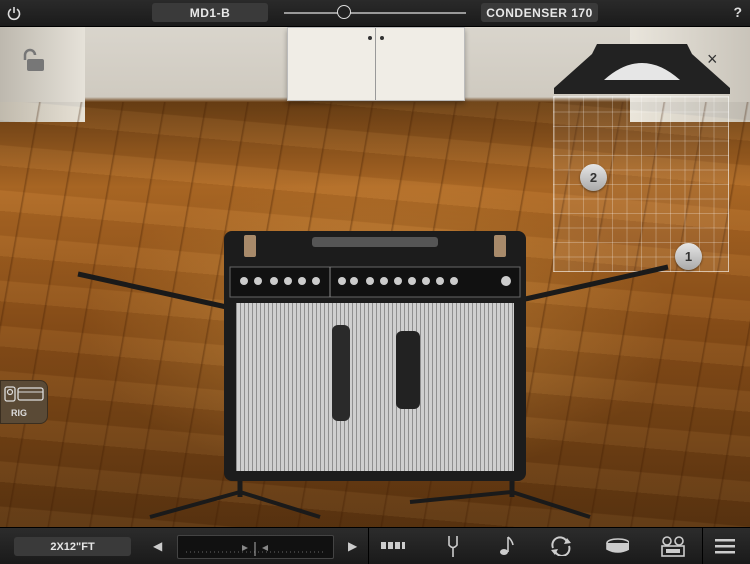 The width and height of the screenshot is (750, 564). I want to click on menu-icon, so click(725, 546).